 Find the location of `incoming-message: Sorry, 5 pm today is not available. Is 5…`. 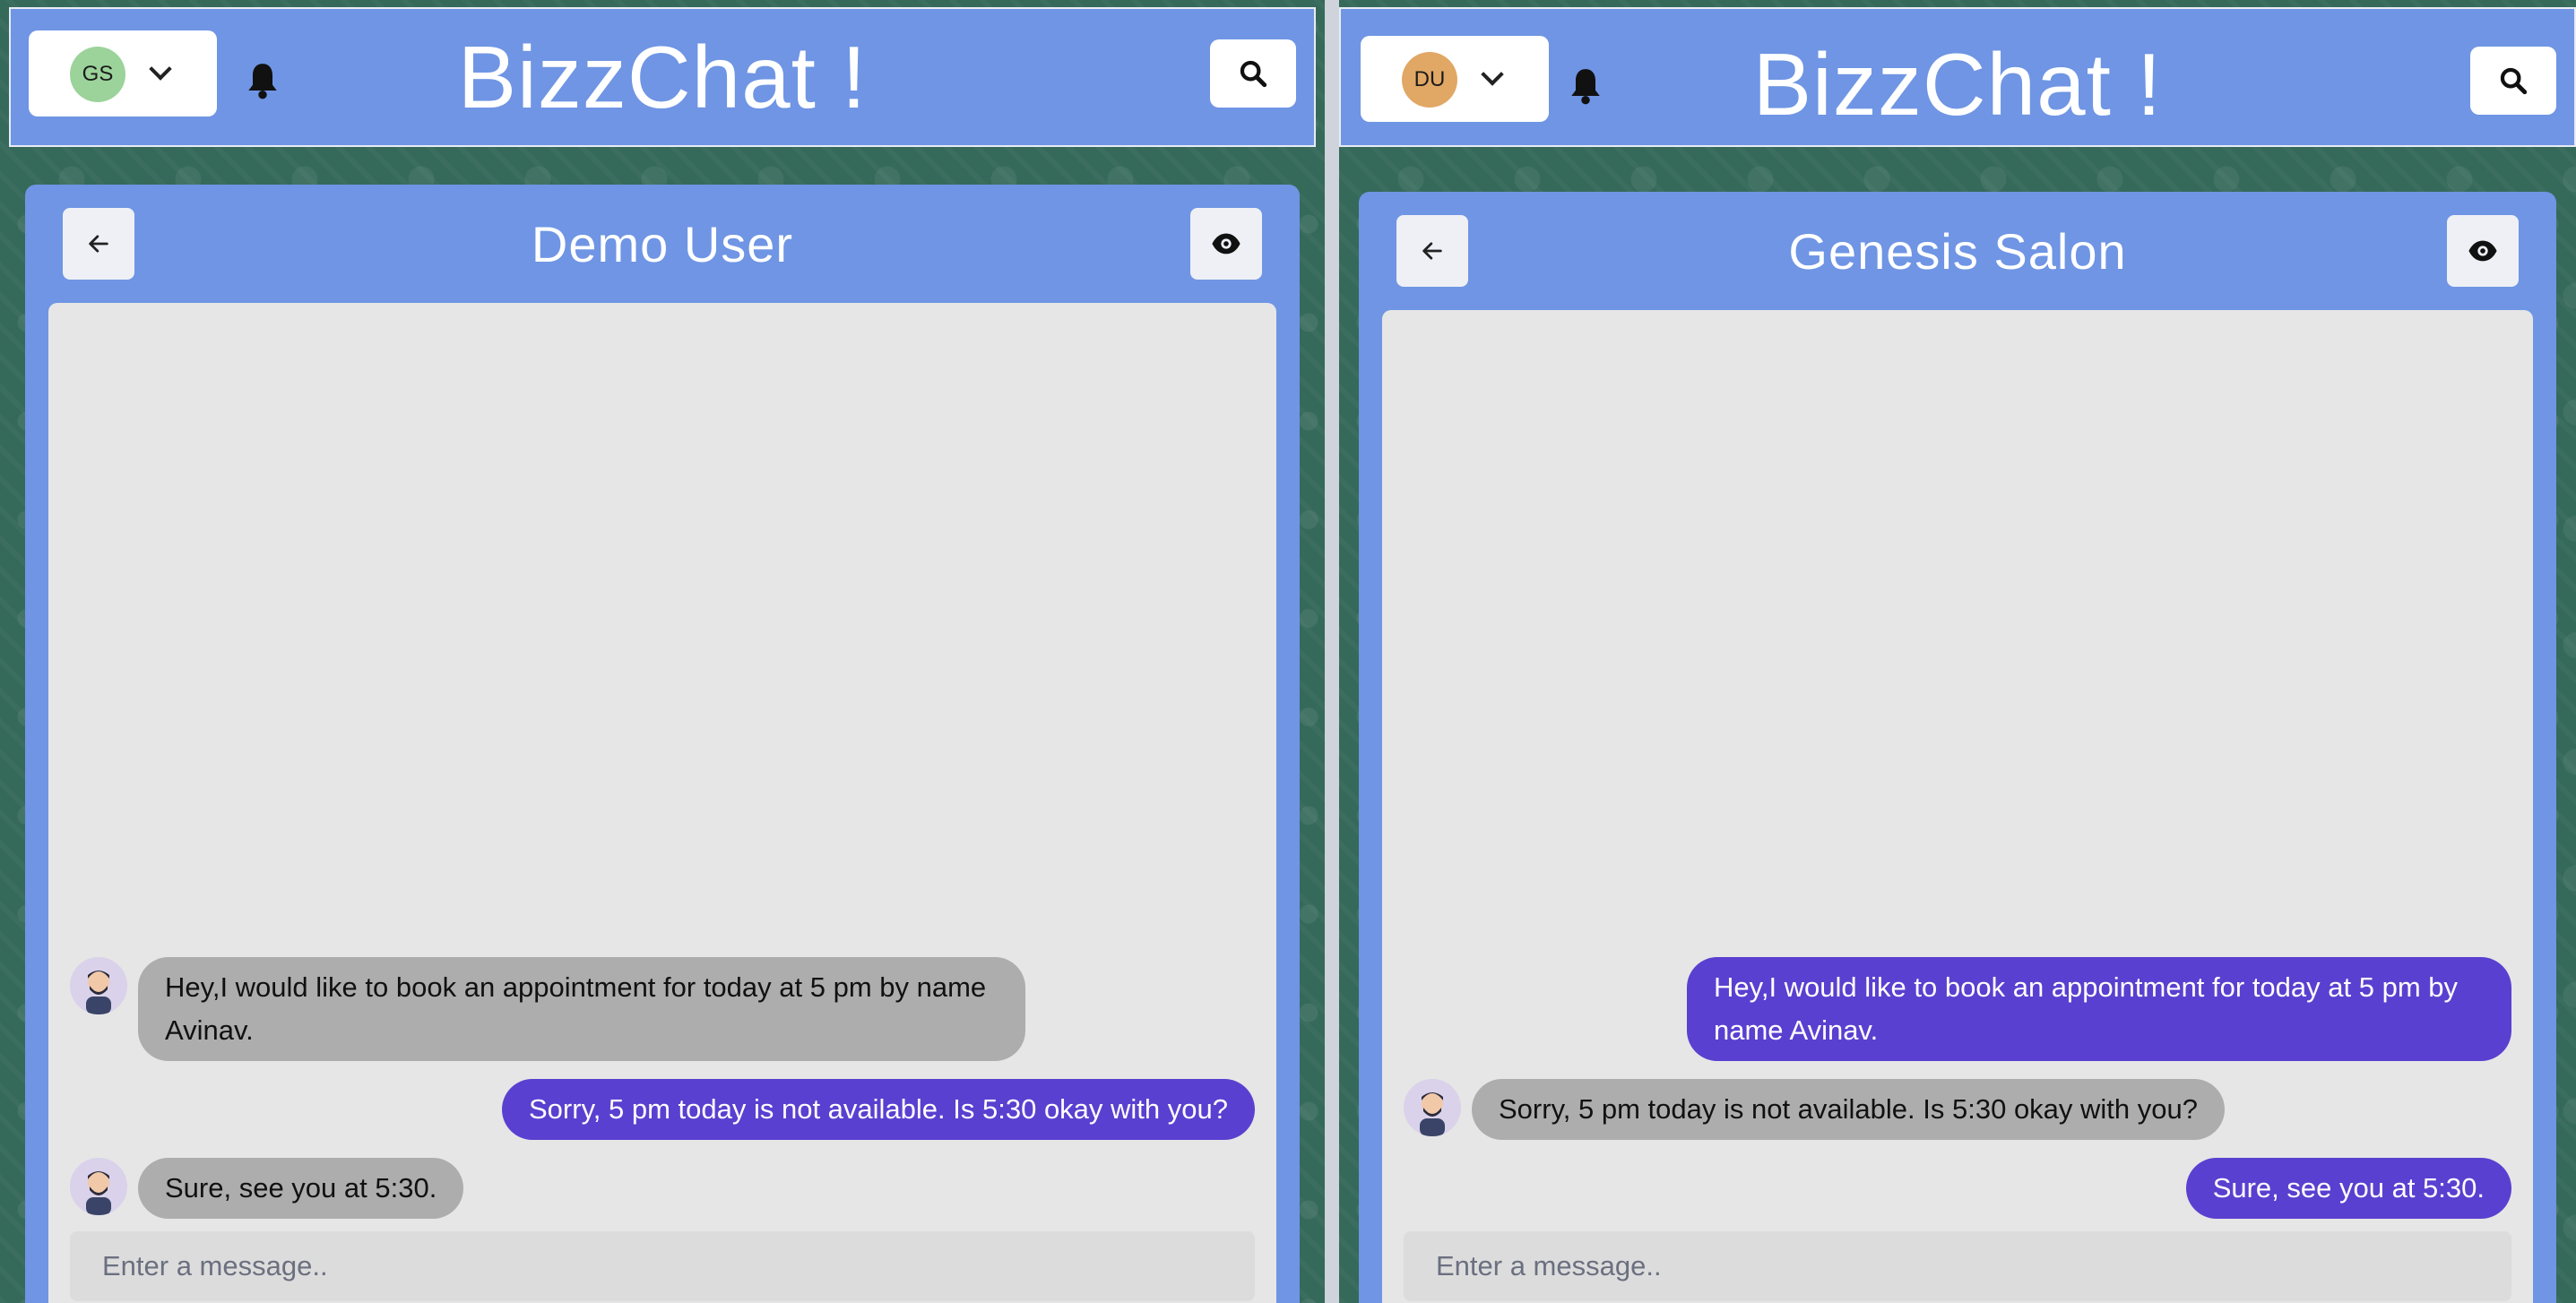

incoming-message: Sorry, 5 pm today is not available. Is 5… is located at coordinates (1848, 1109).